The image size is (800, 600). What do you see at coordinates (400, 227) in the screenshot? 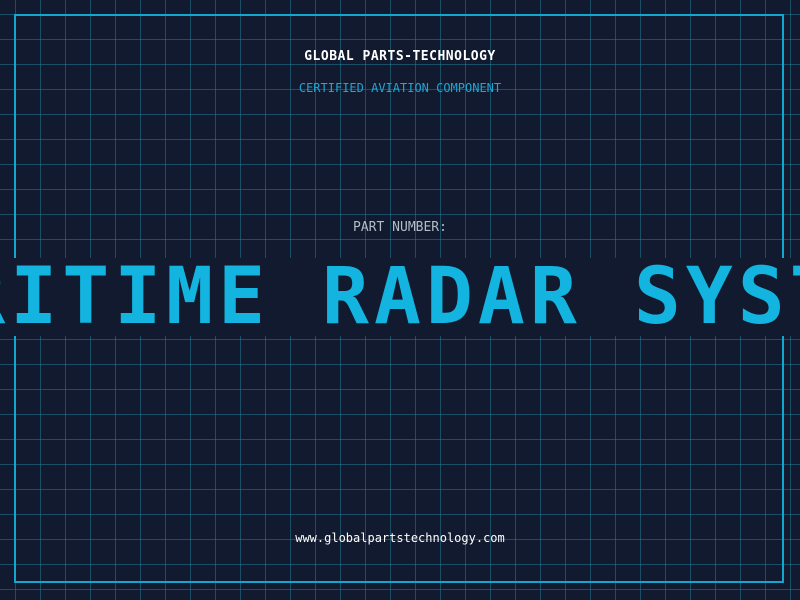
I see `part-number-label: PART NUMBER:` at bounding box center [400, 227].